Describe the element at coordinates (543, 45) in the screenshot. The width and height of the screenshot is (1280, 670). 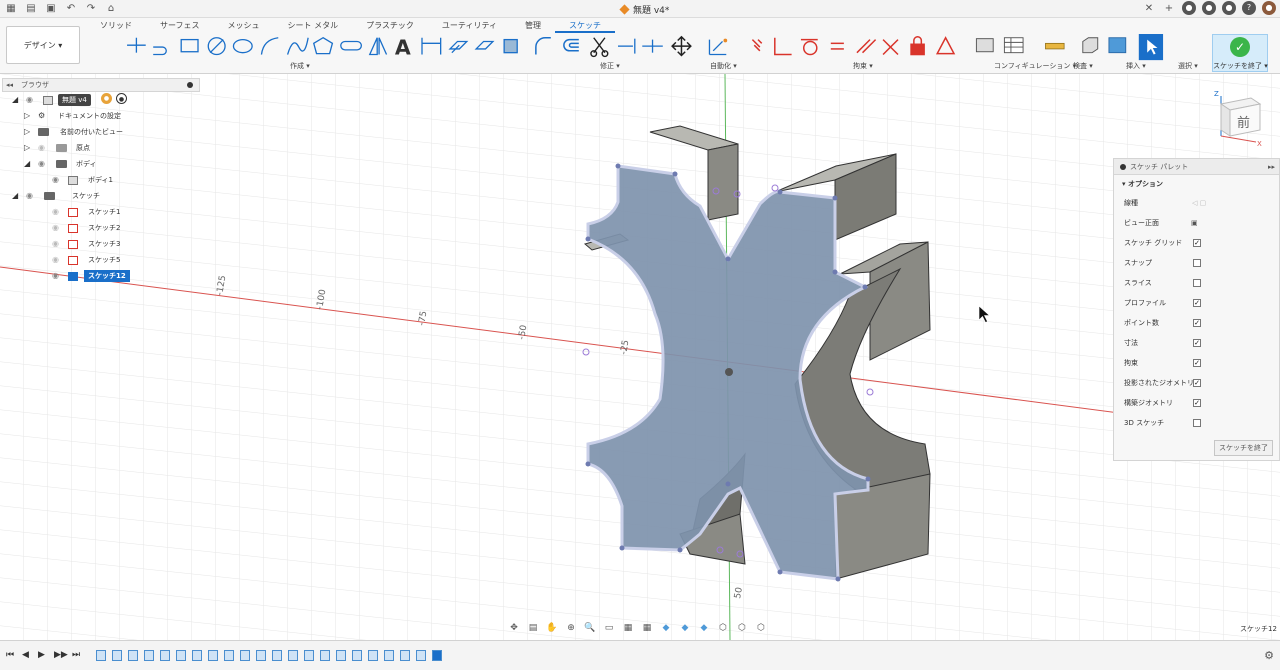
I see `fillet-tool-icon` at that location.